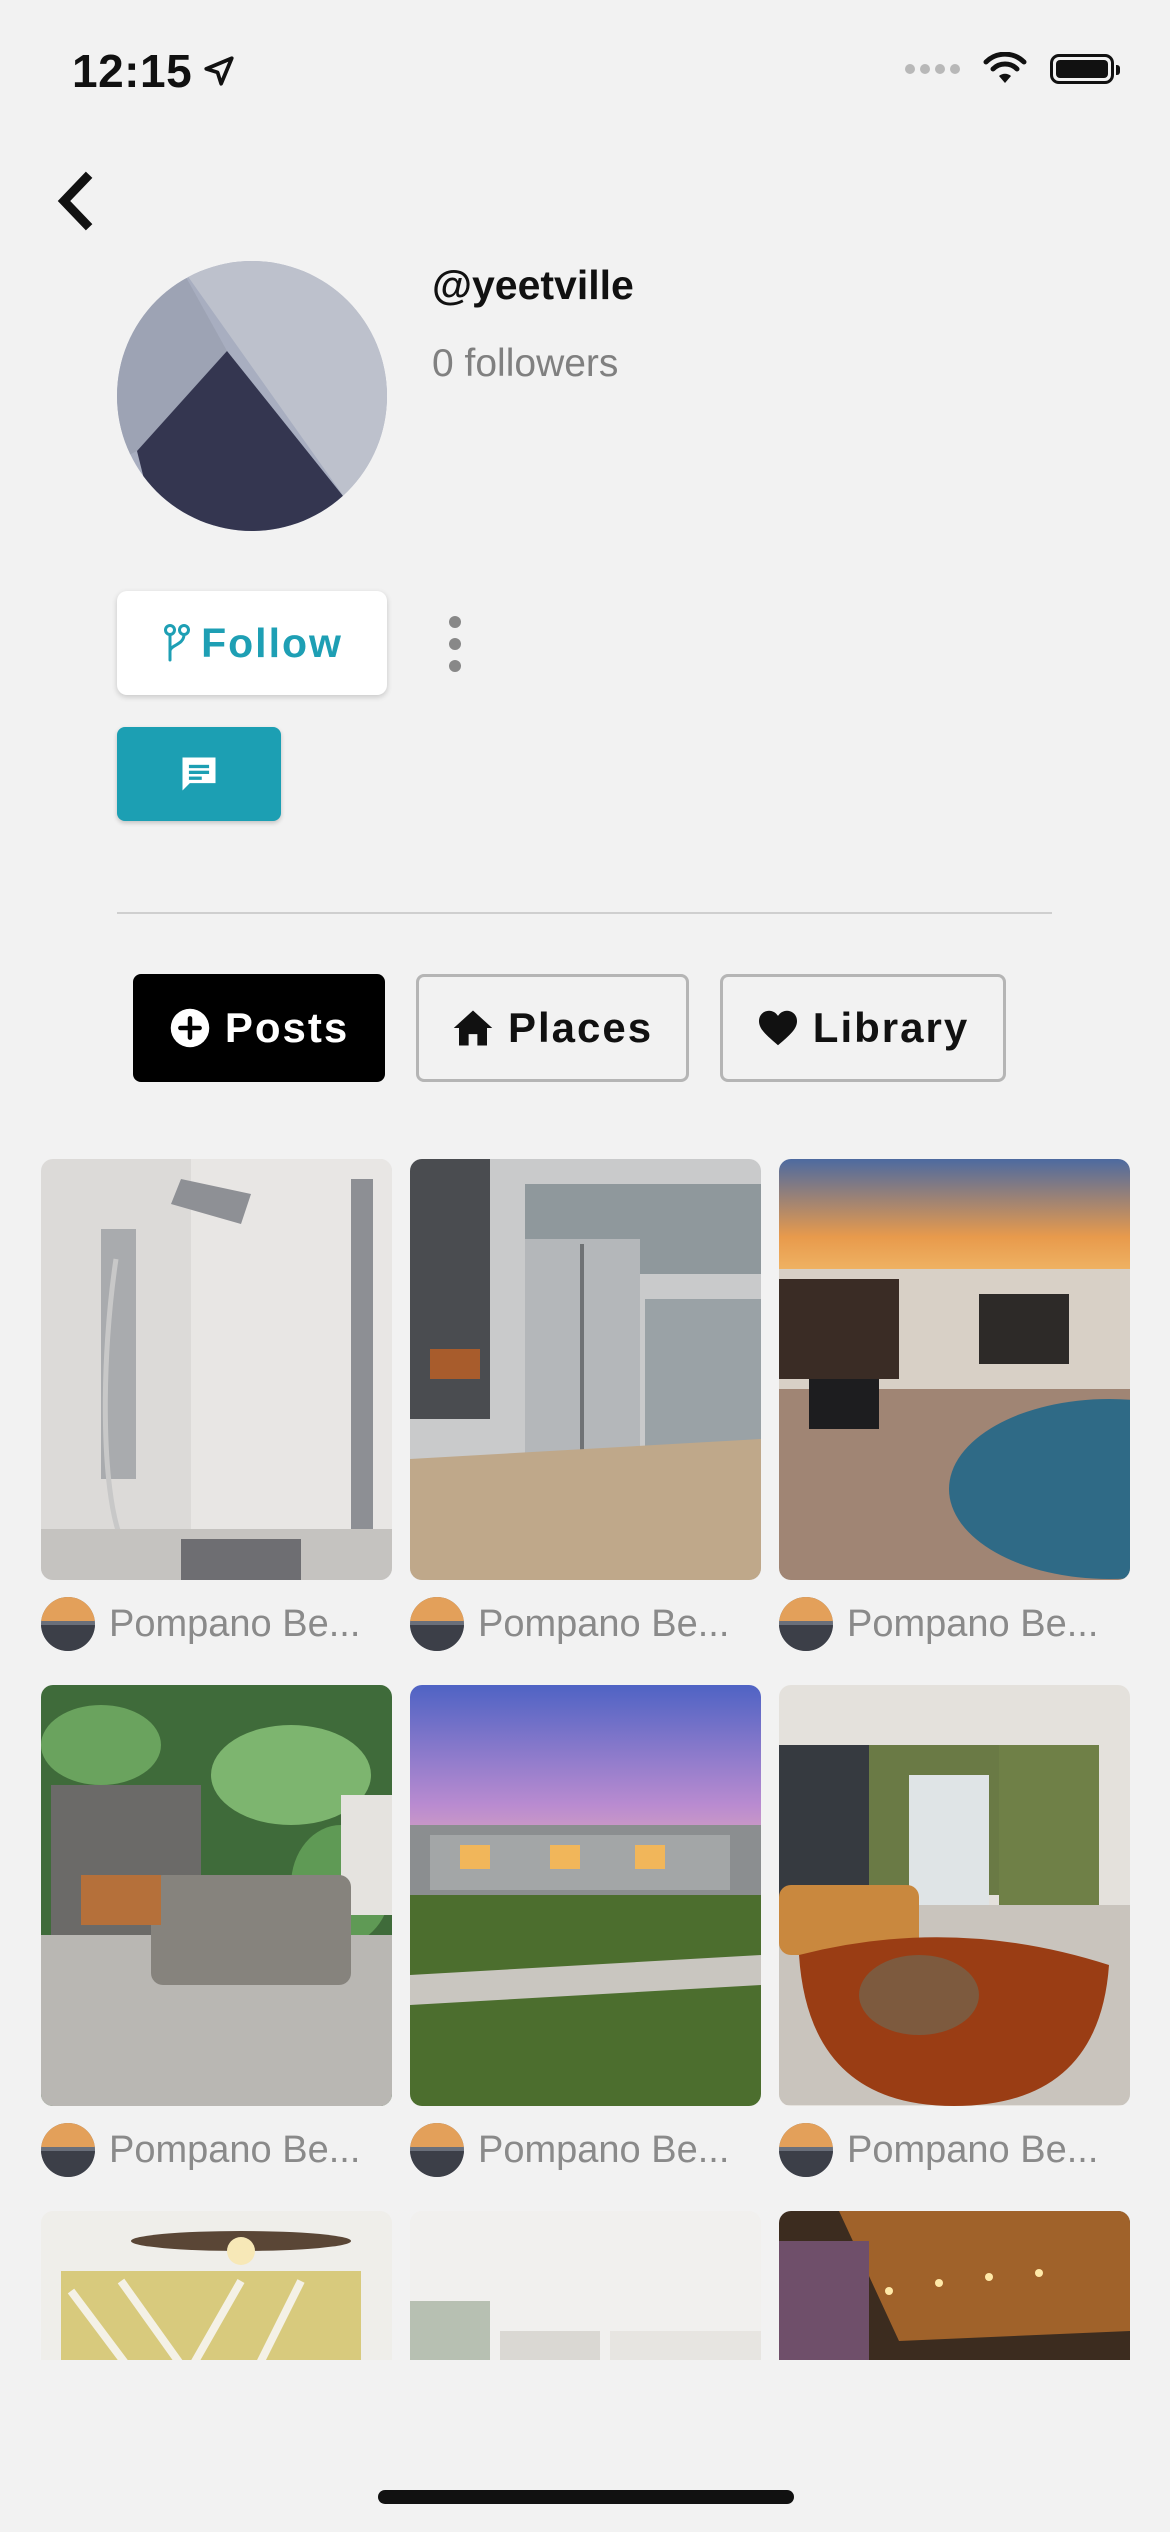 This screenshot has width=1170, height=2532. I want to click on location-arrow-icon, so click(219, 71).